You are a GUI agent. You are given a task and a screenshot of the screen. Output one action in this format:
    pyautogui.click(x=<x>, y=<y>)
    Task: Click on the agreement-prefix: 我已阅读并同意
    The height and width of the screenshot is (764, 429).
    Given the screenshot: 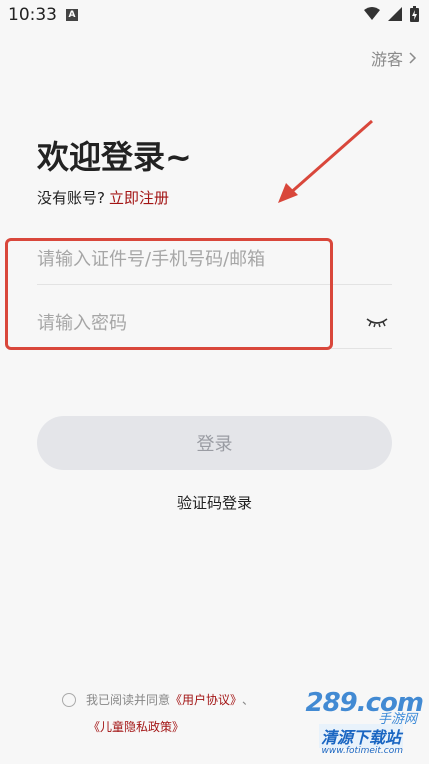 What is the action you would take?
    pyautogui.click(x=128, y=700)
    